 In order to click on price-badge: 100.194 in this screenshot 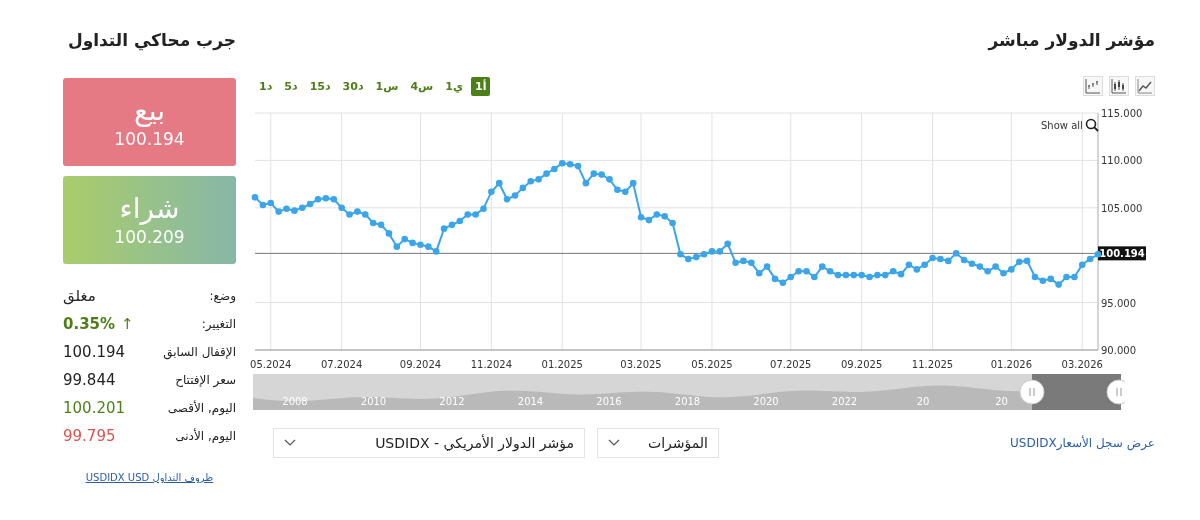, I will do `click(1122, 253)`.